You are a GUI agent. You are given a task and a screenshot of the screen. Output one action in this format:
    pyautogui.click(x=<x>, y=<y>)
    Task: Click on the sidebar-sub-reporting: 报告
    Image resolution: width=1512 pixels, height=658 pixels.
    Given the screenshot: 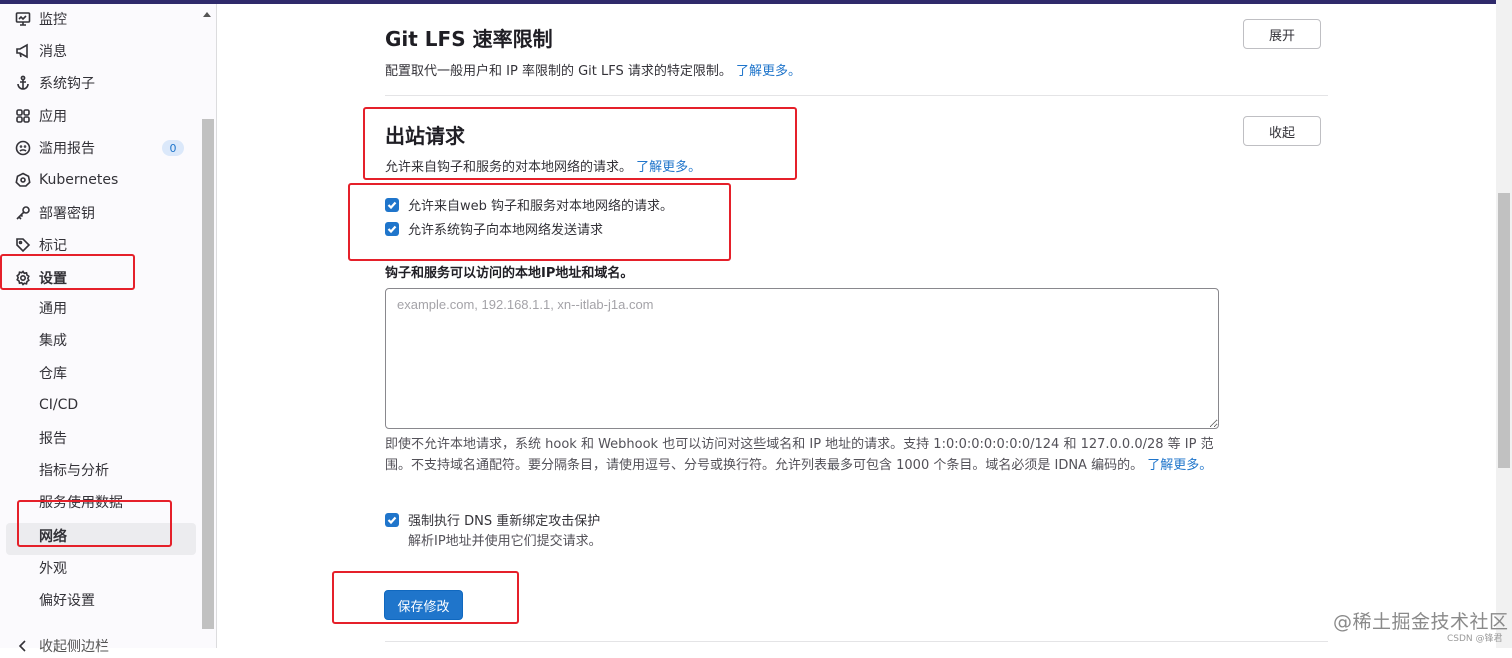 What is the action you would take?
    pyautogui.click(x=53, y=438)
    